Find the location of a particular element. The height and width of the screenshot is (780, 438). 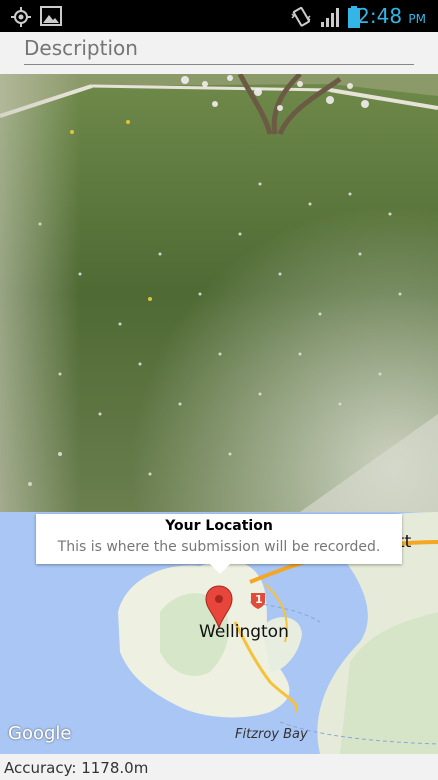

description-field is located at coordinates (219, 48).